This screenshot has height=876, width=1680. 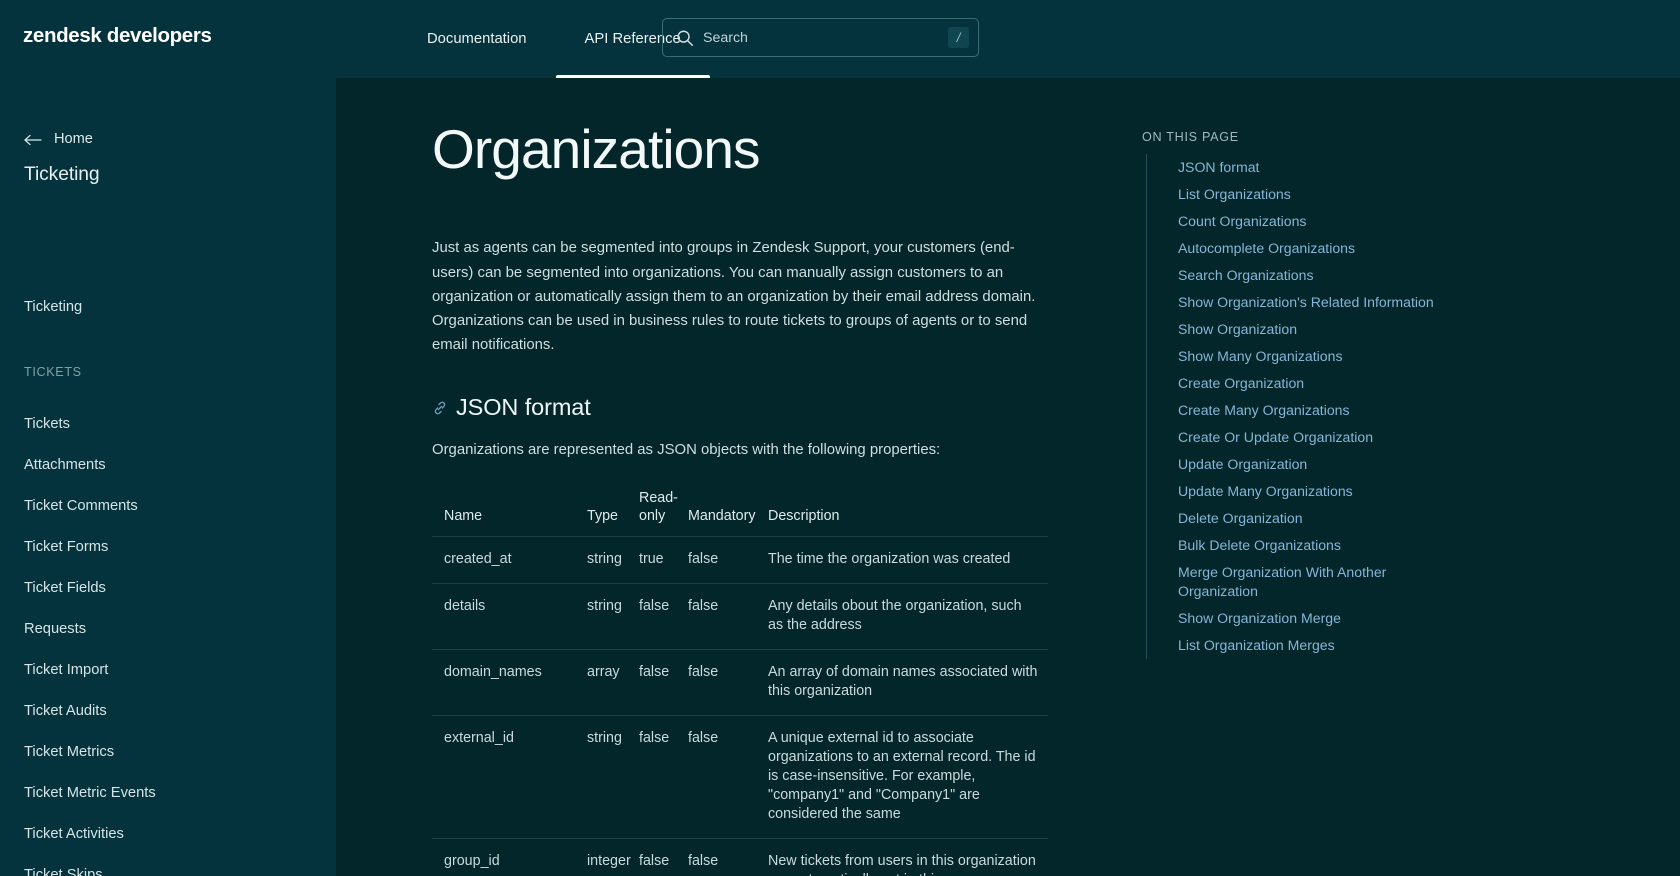 I want to click on search-shortcut-badge: /, so click(x=958, y=37).